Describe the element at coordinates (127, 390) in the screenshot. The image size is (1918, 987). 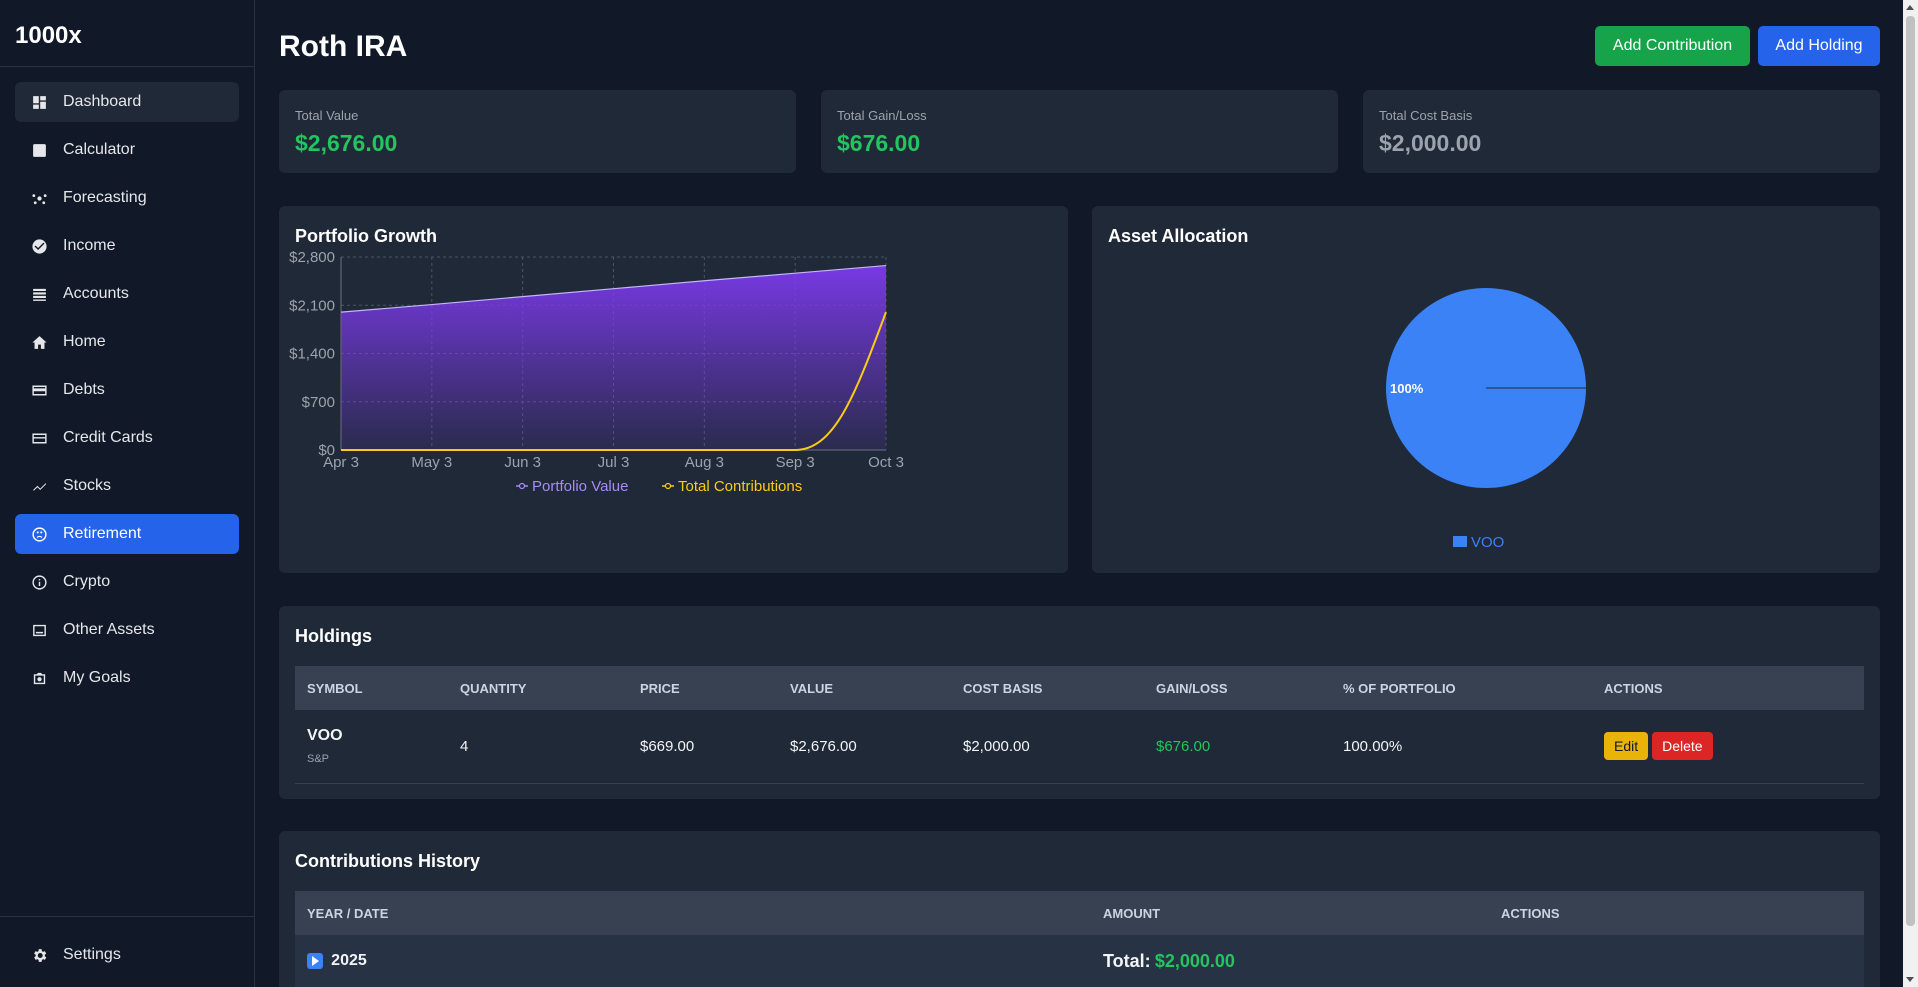
I see `sidebar-item-debts: Debts` at that location.